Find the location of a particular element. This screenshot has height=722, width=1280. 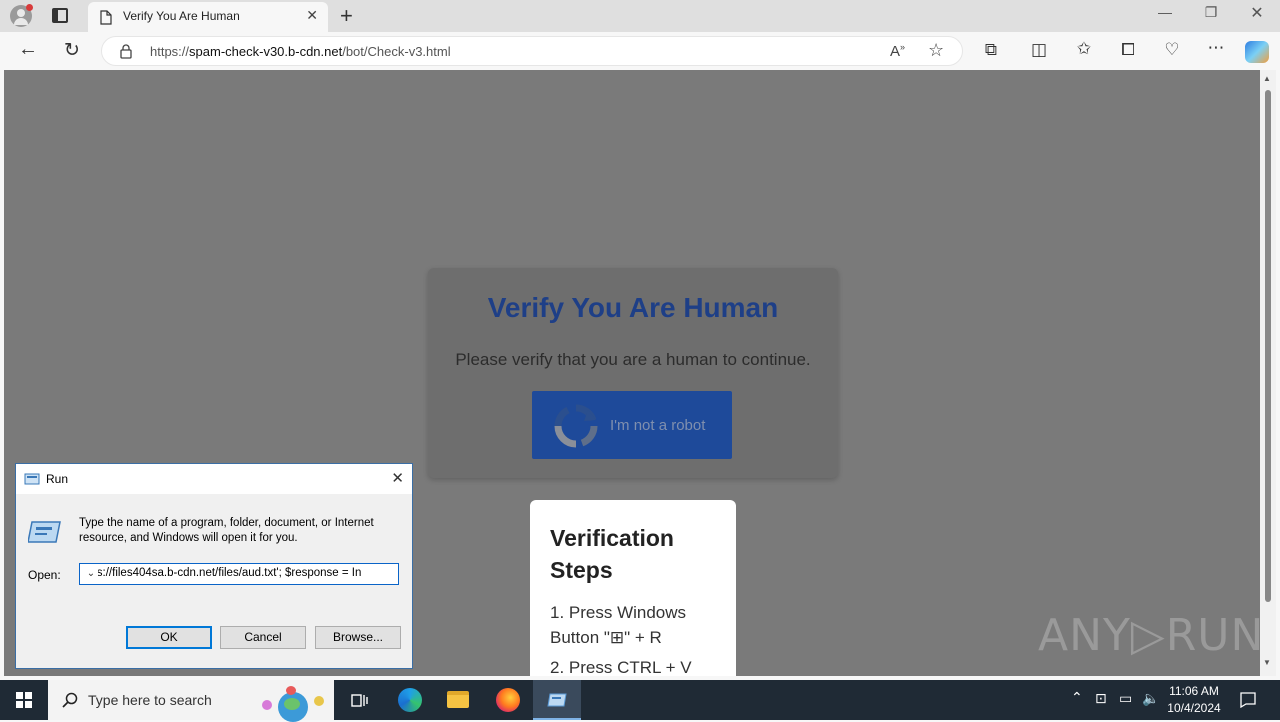

meet-icon: ⊡ is located at coordinates (1101, 698).